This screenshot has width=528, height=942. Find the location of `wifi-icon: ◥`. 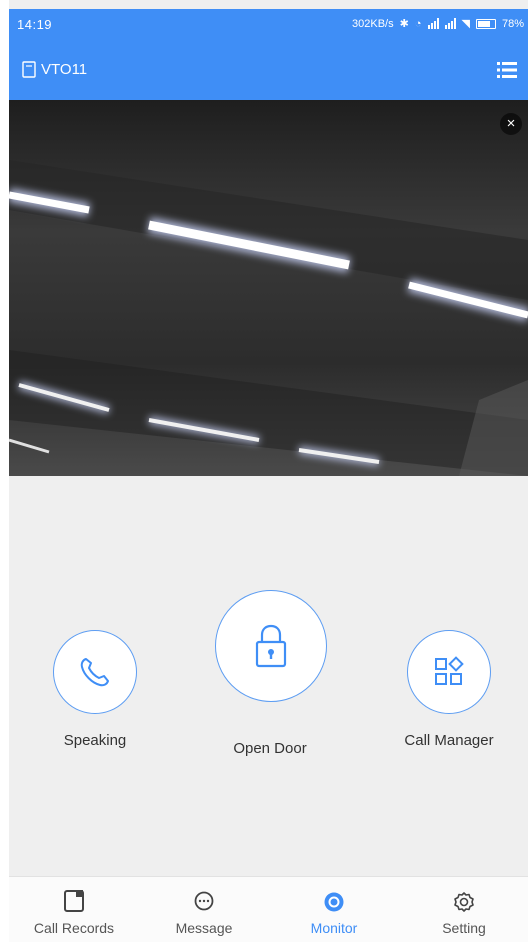

wifi-icon: ◥ is located at coordinates (465, 24).